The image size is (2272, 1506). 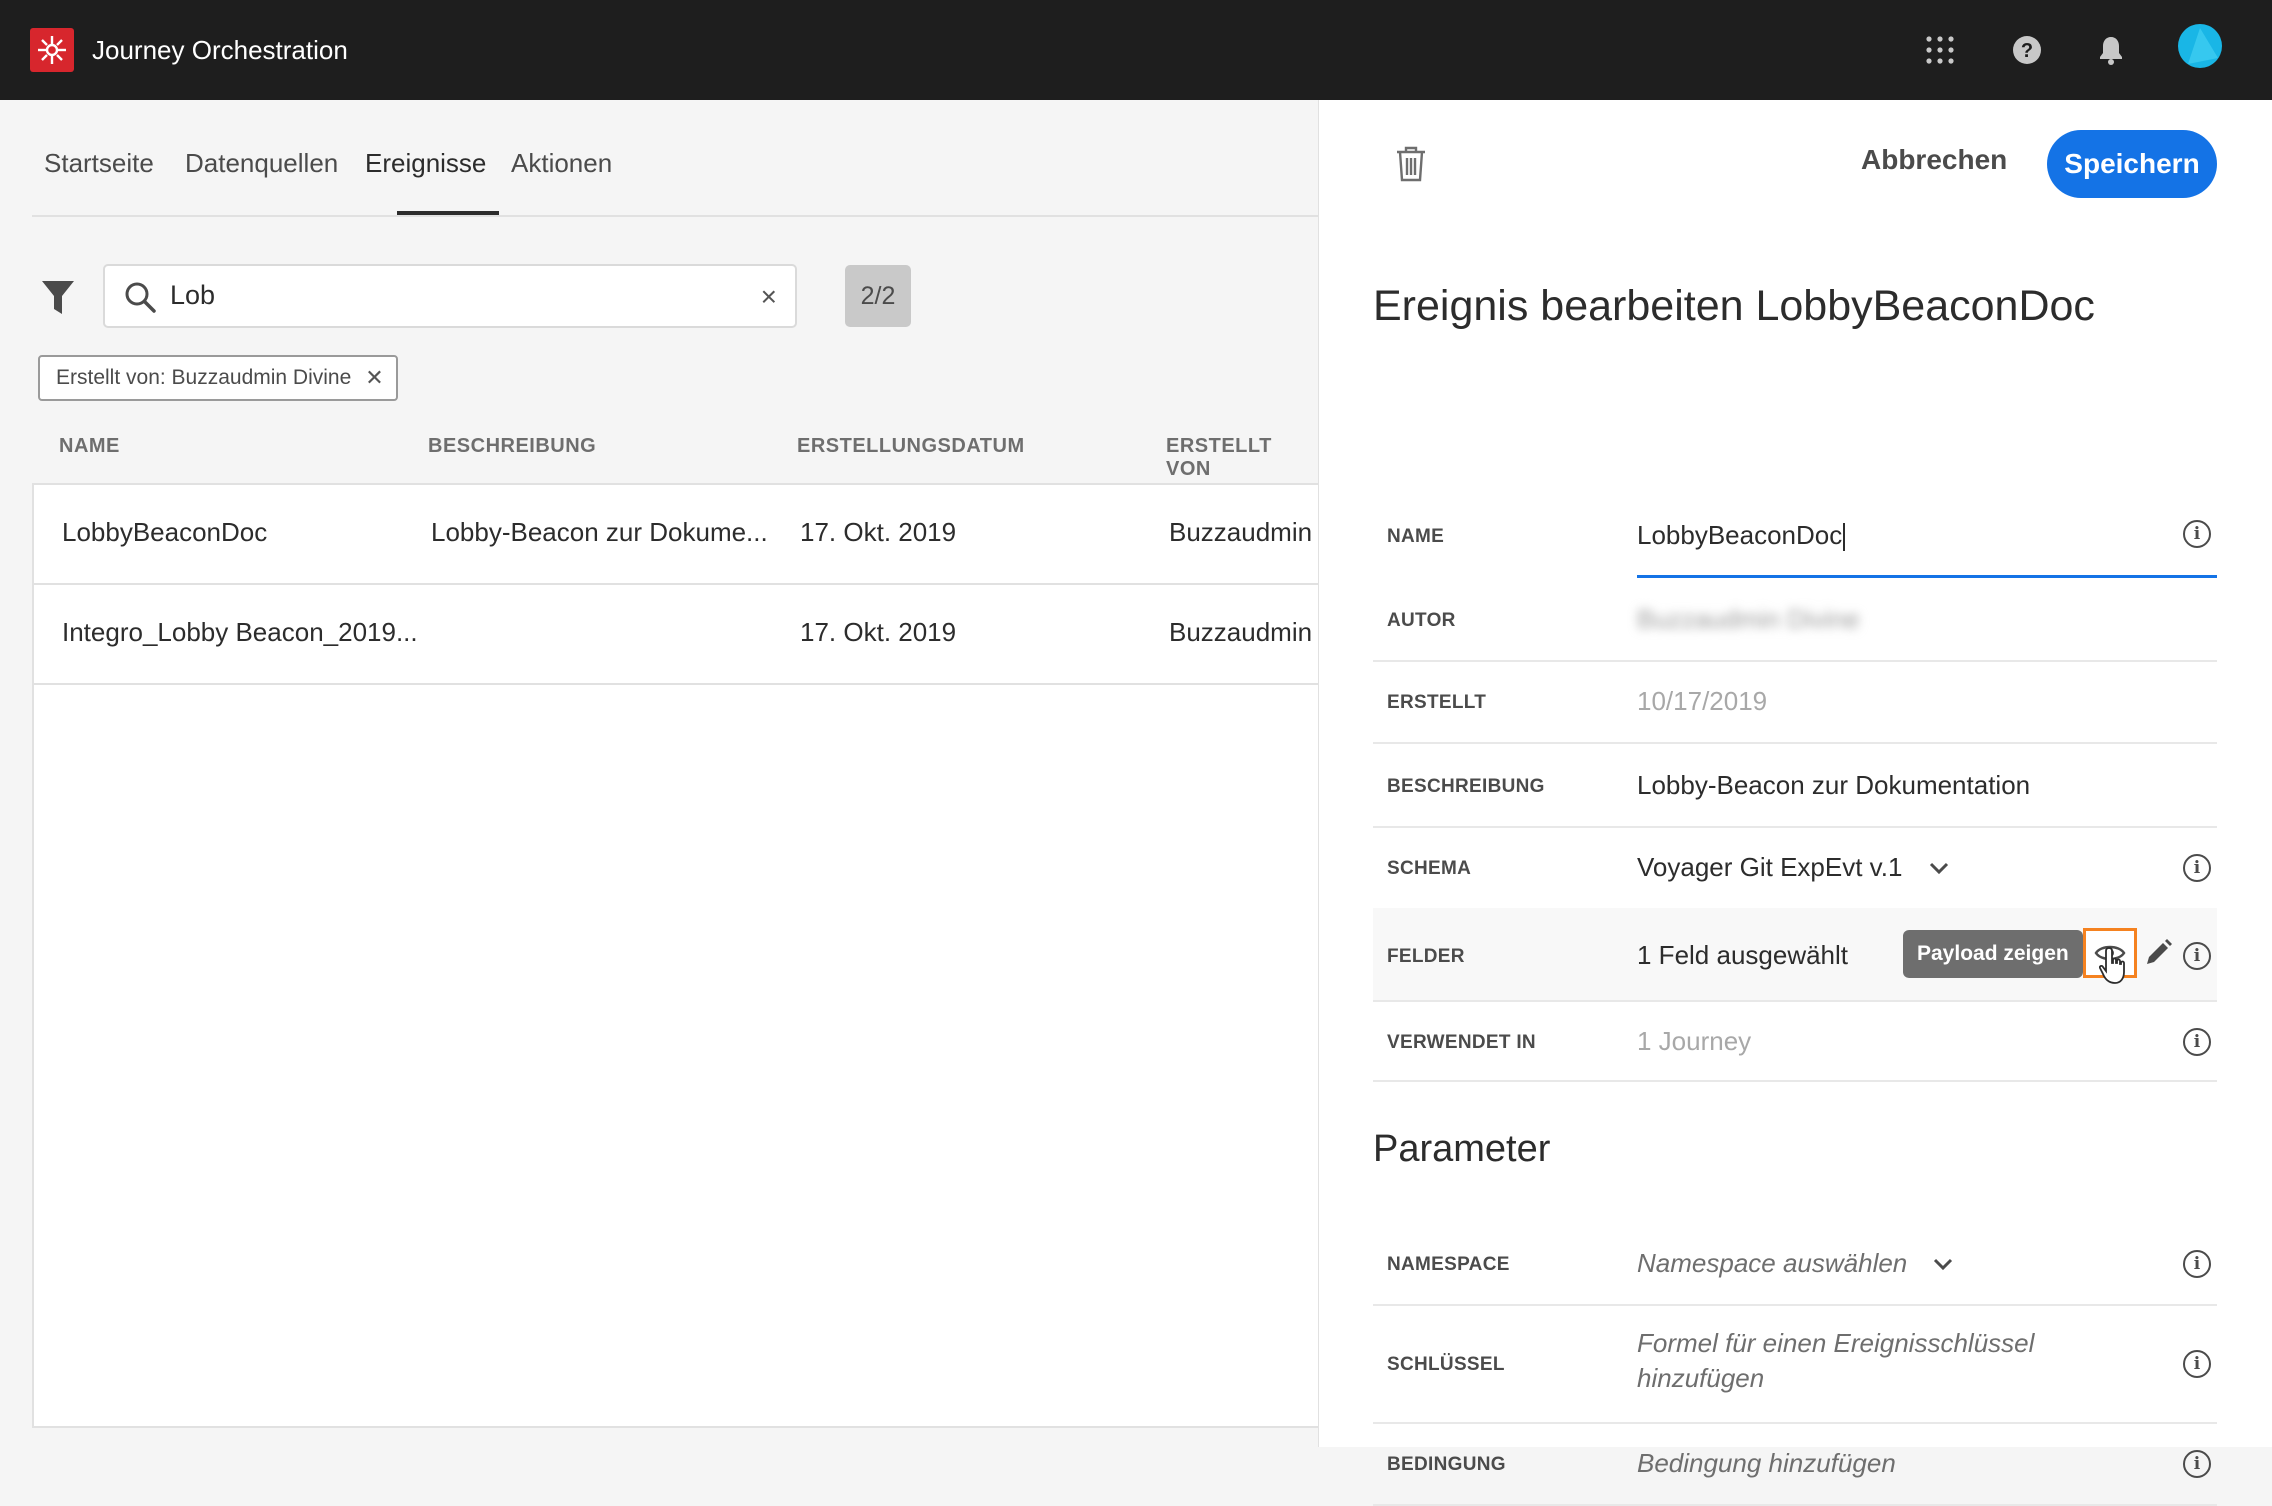 I want to click on description-input: Lobby-Beacon zur Dokumentation, so click(x=1833, y=785).